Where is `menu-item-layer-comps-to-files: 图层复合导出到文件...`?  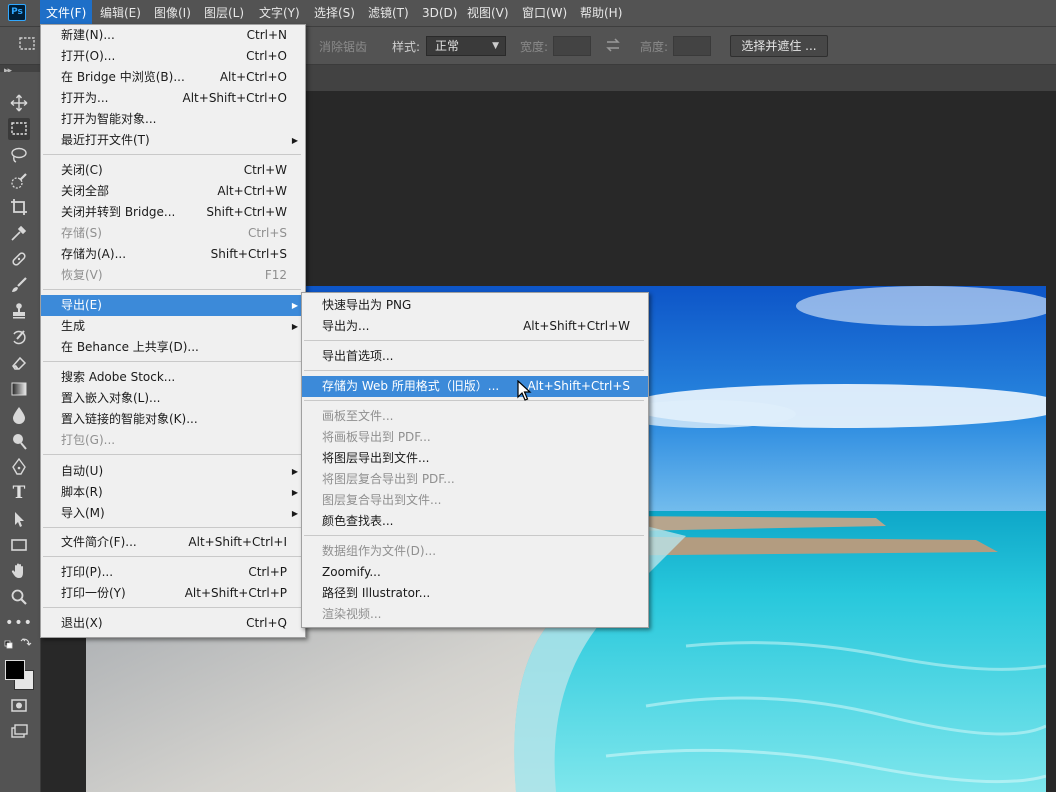
menu-item-layer-comps-to-files: 图层复合导出到文件... is located at coordinates (475, 500).